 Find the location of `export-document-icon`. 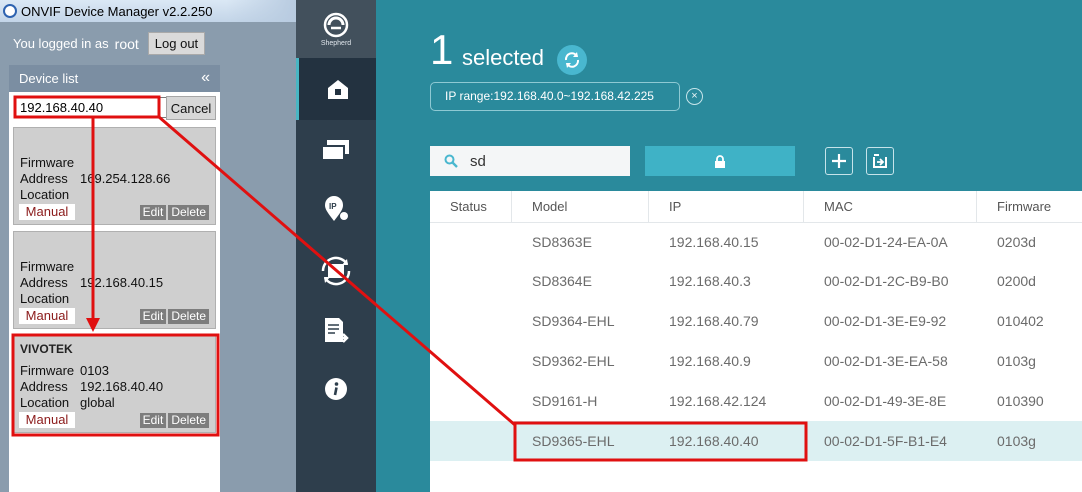

export-document-icon is located at coordinates (337, 330).